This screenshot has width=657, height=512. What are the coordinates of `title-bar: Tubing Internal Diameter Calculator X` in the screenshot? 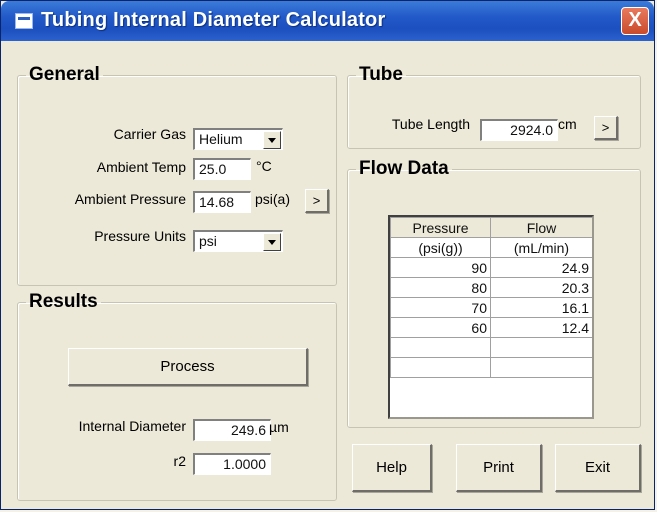 It's located at (327, 21).